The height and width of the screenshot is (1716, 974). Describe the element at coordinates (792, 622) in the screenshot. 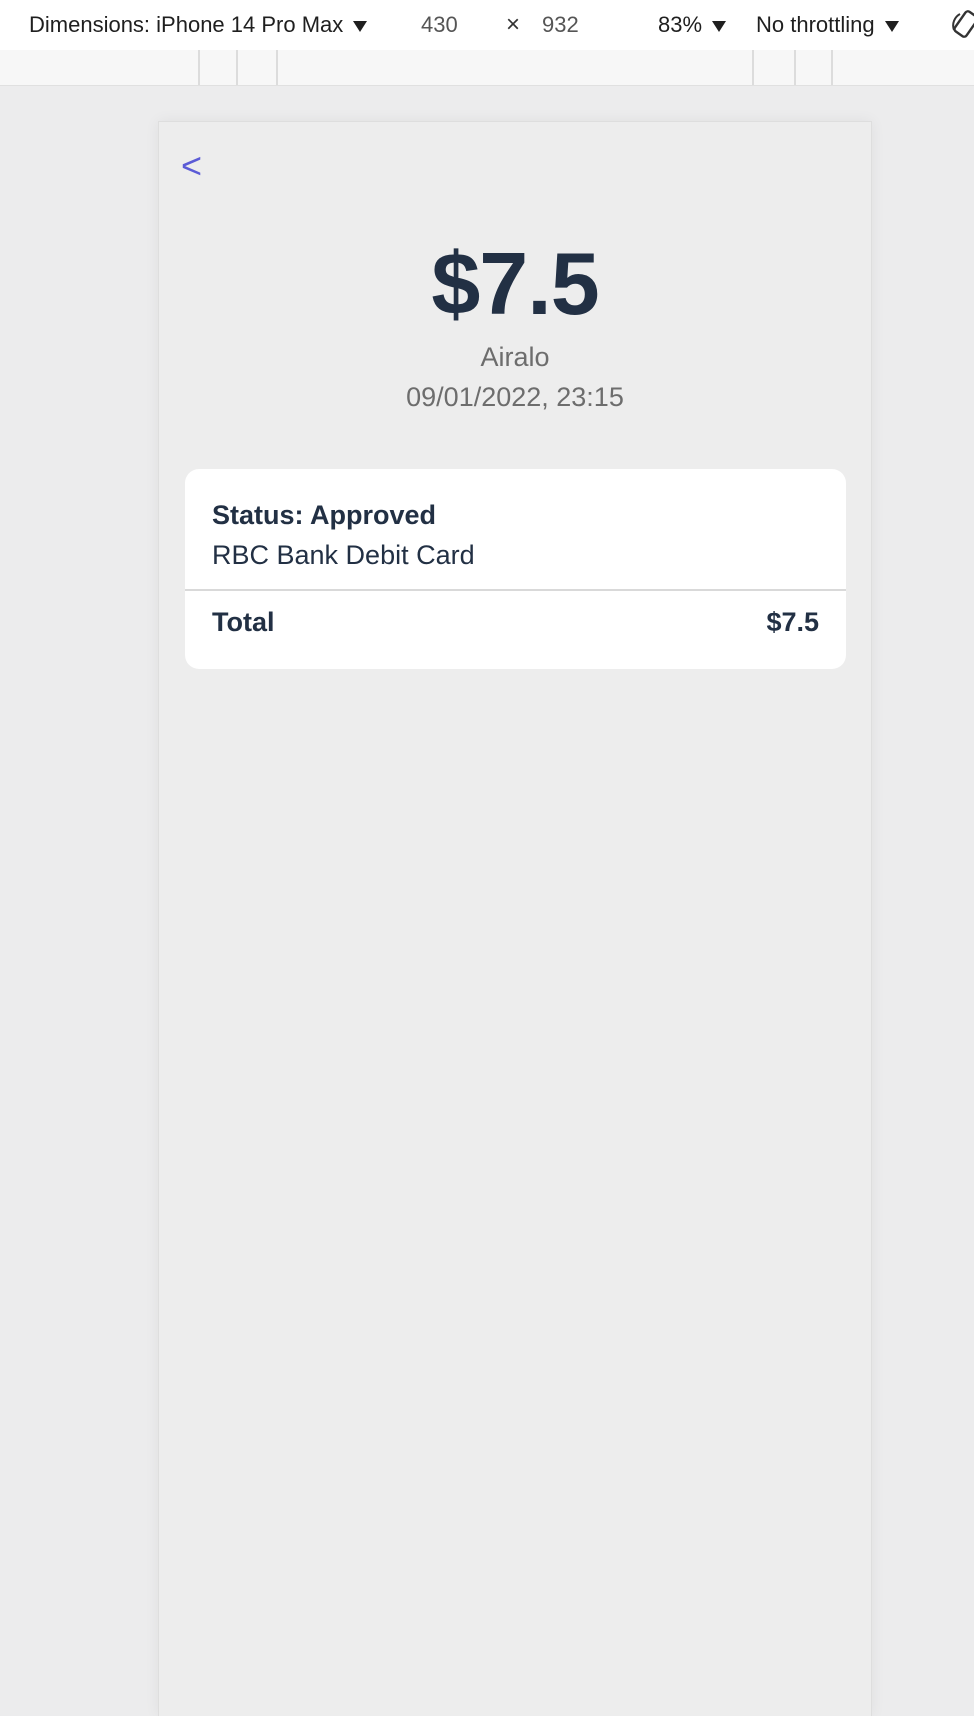

I see `total-value: $7.5` at that location.